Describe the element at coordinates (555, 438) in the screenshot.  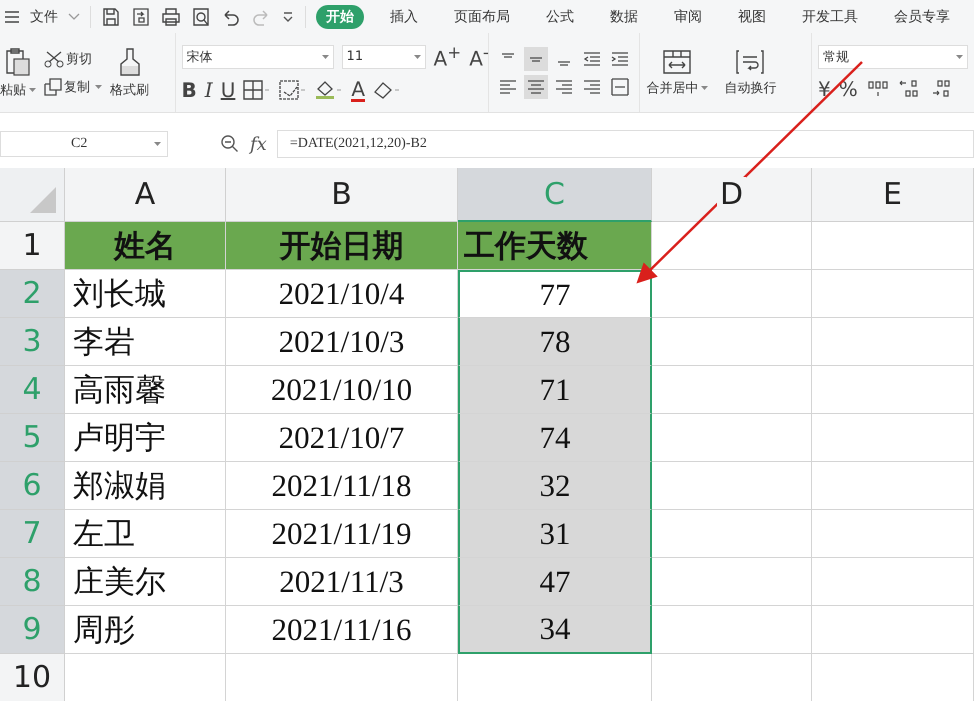
I see `table-cell: 74` at that location.